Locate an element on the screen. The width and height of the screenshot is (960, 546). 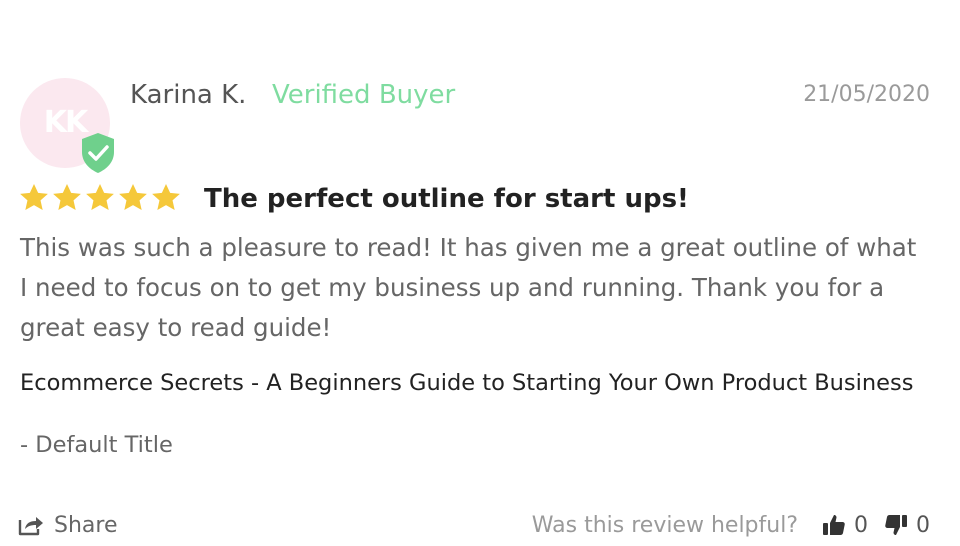
star-rating is located at coordinates (100, 199).